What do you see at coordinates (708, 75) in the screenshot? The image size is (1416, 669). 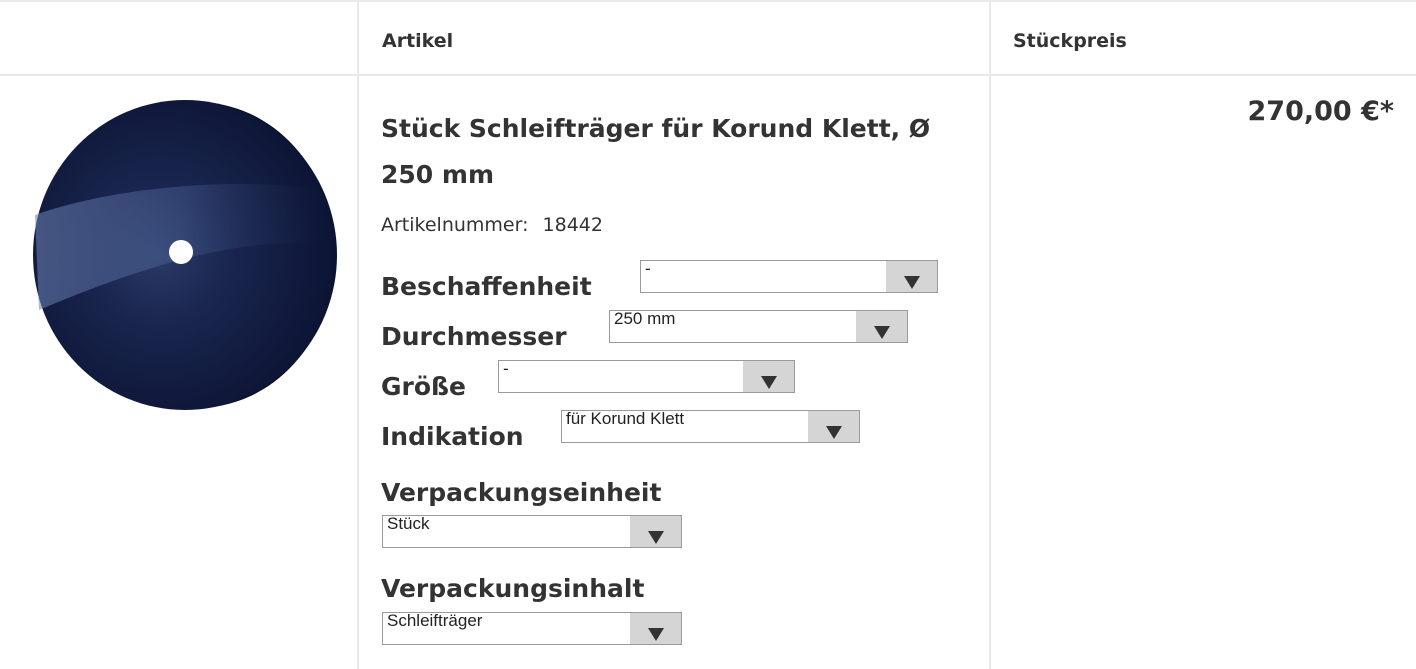 I see `table-header-divider` at bounding box center [708, 75].